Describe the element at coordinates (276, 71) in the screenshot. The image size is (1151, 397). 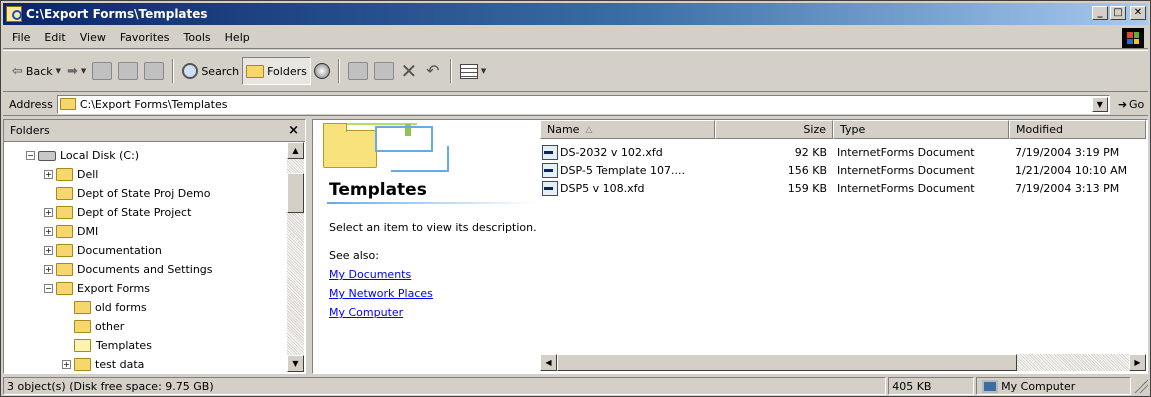
I see `folders-button: Folders` at that location.